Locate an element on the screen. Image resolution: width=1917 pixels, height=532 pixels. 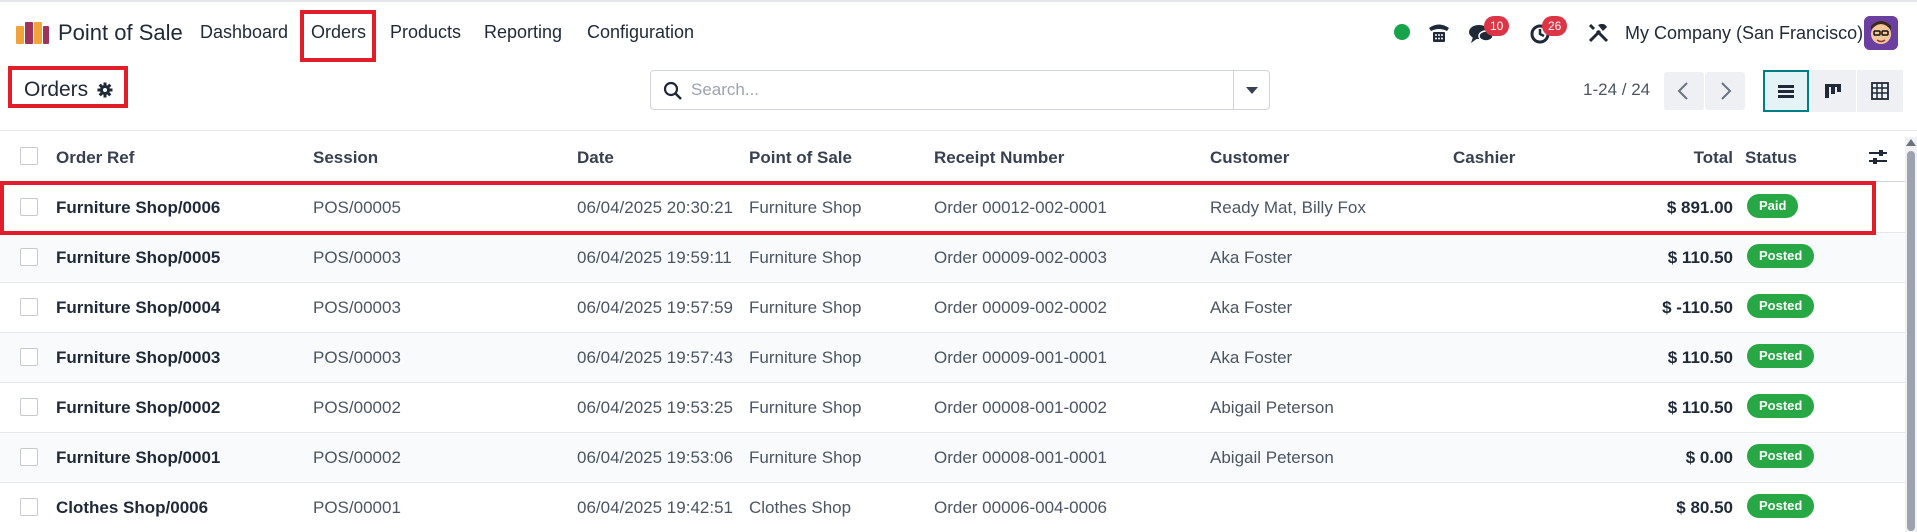
pager-next-button is located at coordinates (1725, 91).